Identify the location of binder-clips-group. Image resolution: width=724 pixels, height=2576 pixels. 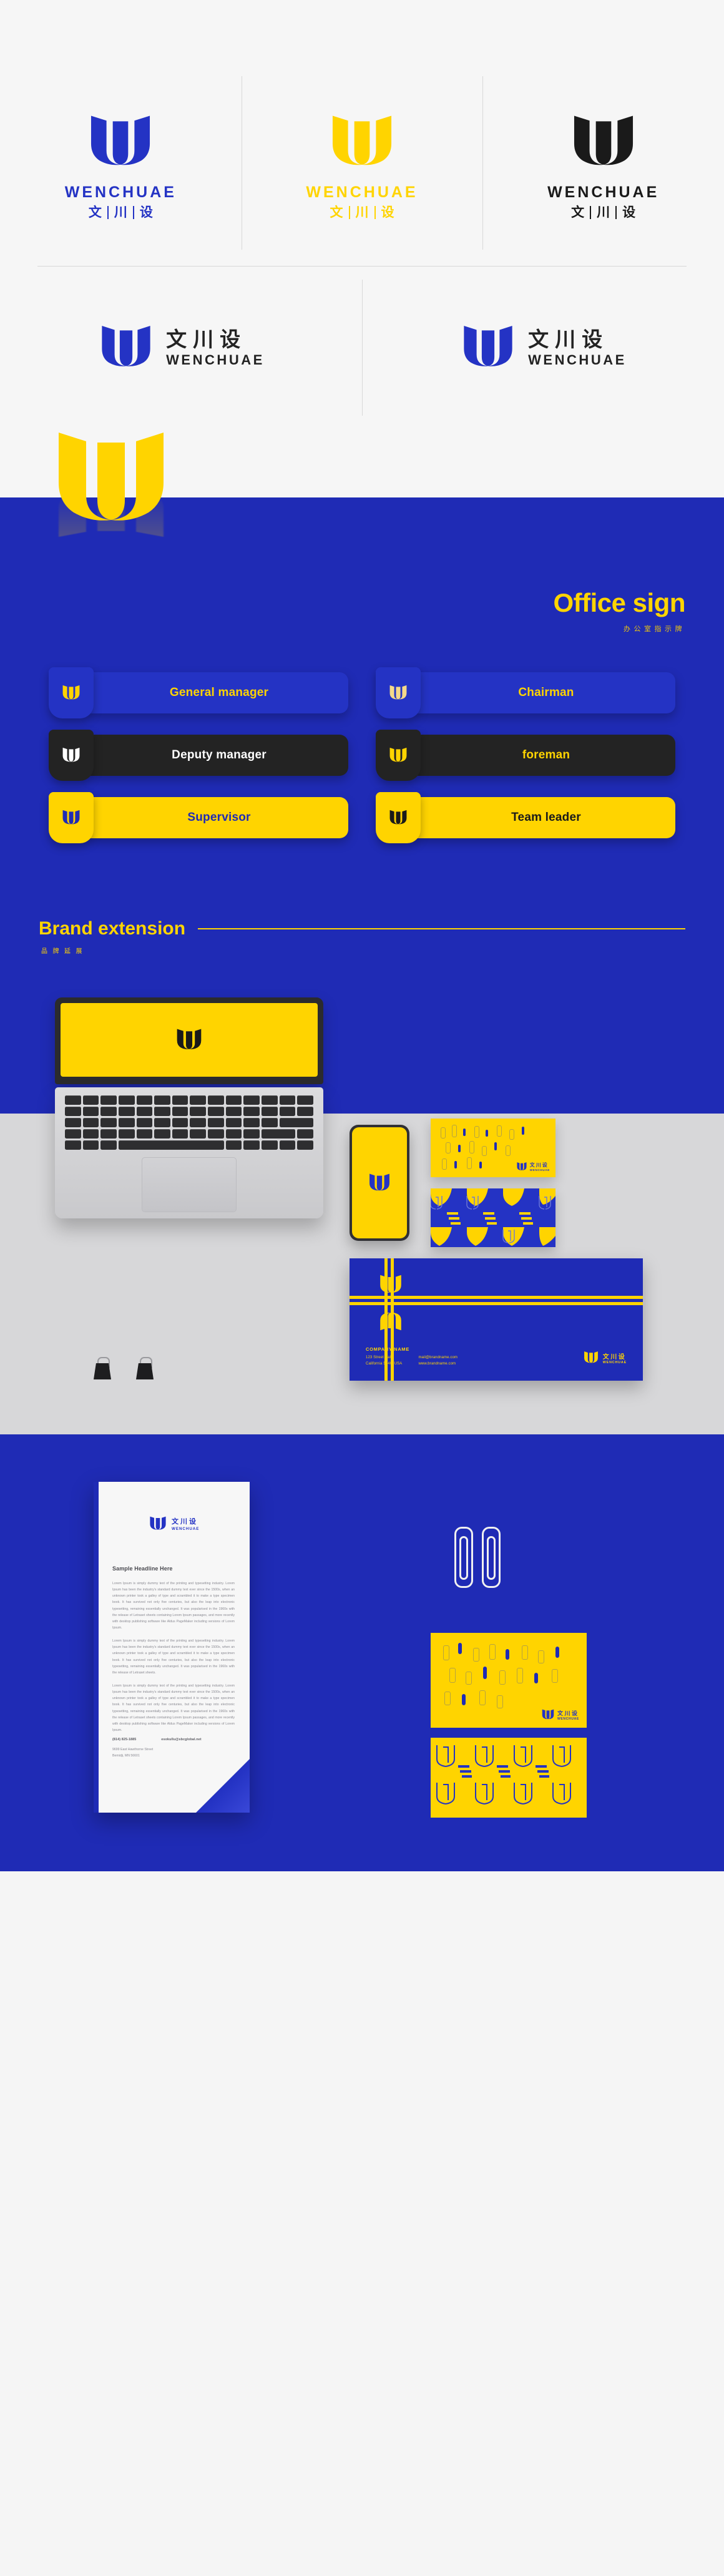
(124, 1368).